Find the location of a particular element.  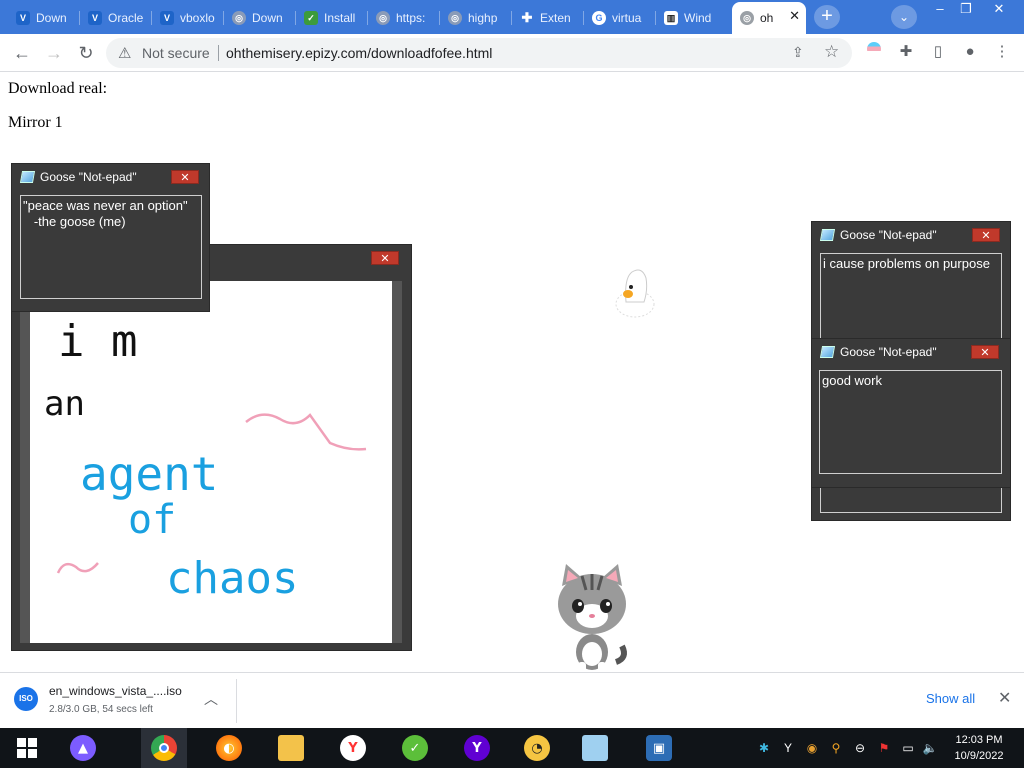

tray-yandex-icon: Y is located at coordinates (788, 748).